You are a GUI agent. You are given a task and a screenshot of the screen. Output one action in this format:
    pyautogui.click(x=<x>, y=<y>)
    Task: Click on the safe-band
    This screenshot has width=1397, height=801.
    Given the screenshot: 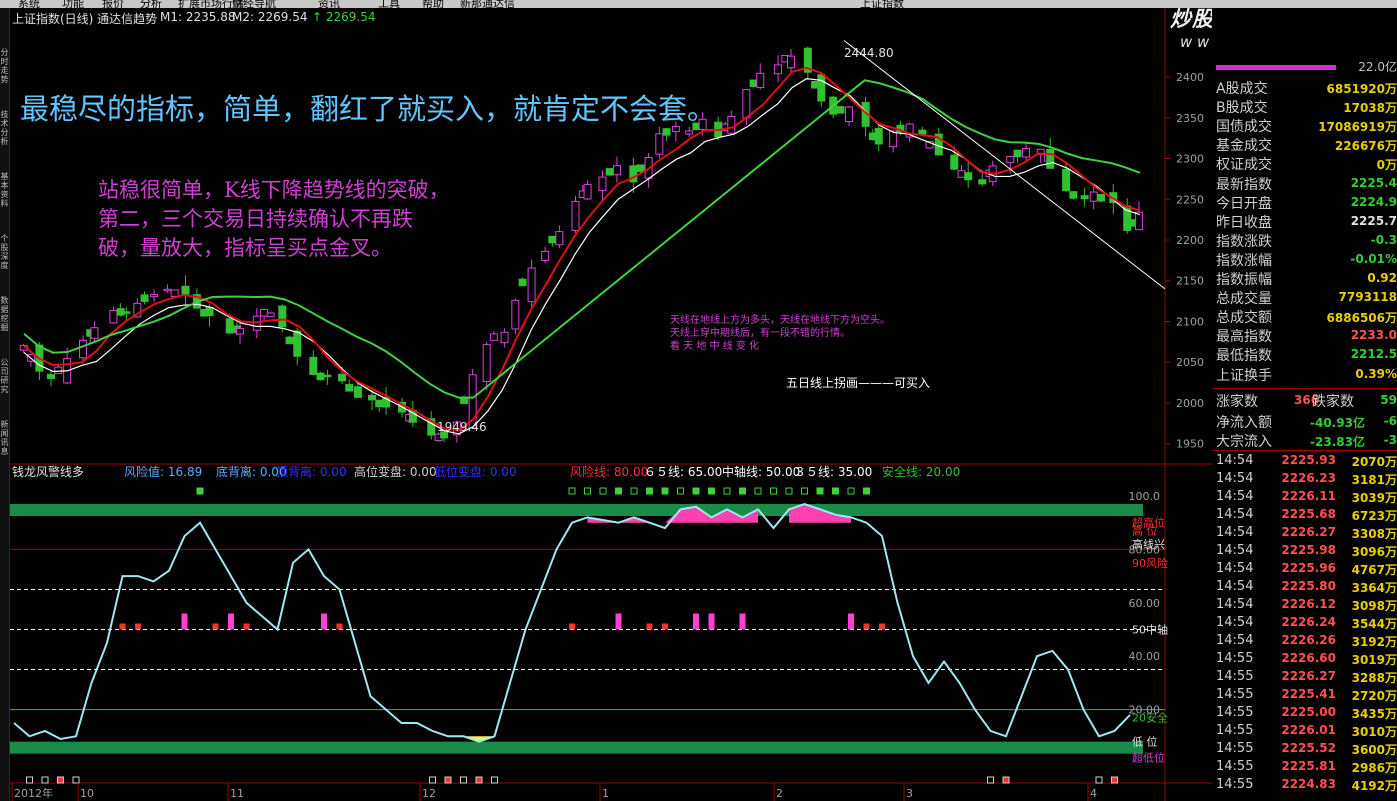 What is the action you would take?
    pyautogui.click(x=576, y=747)
    